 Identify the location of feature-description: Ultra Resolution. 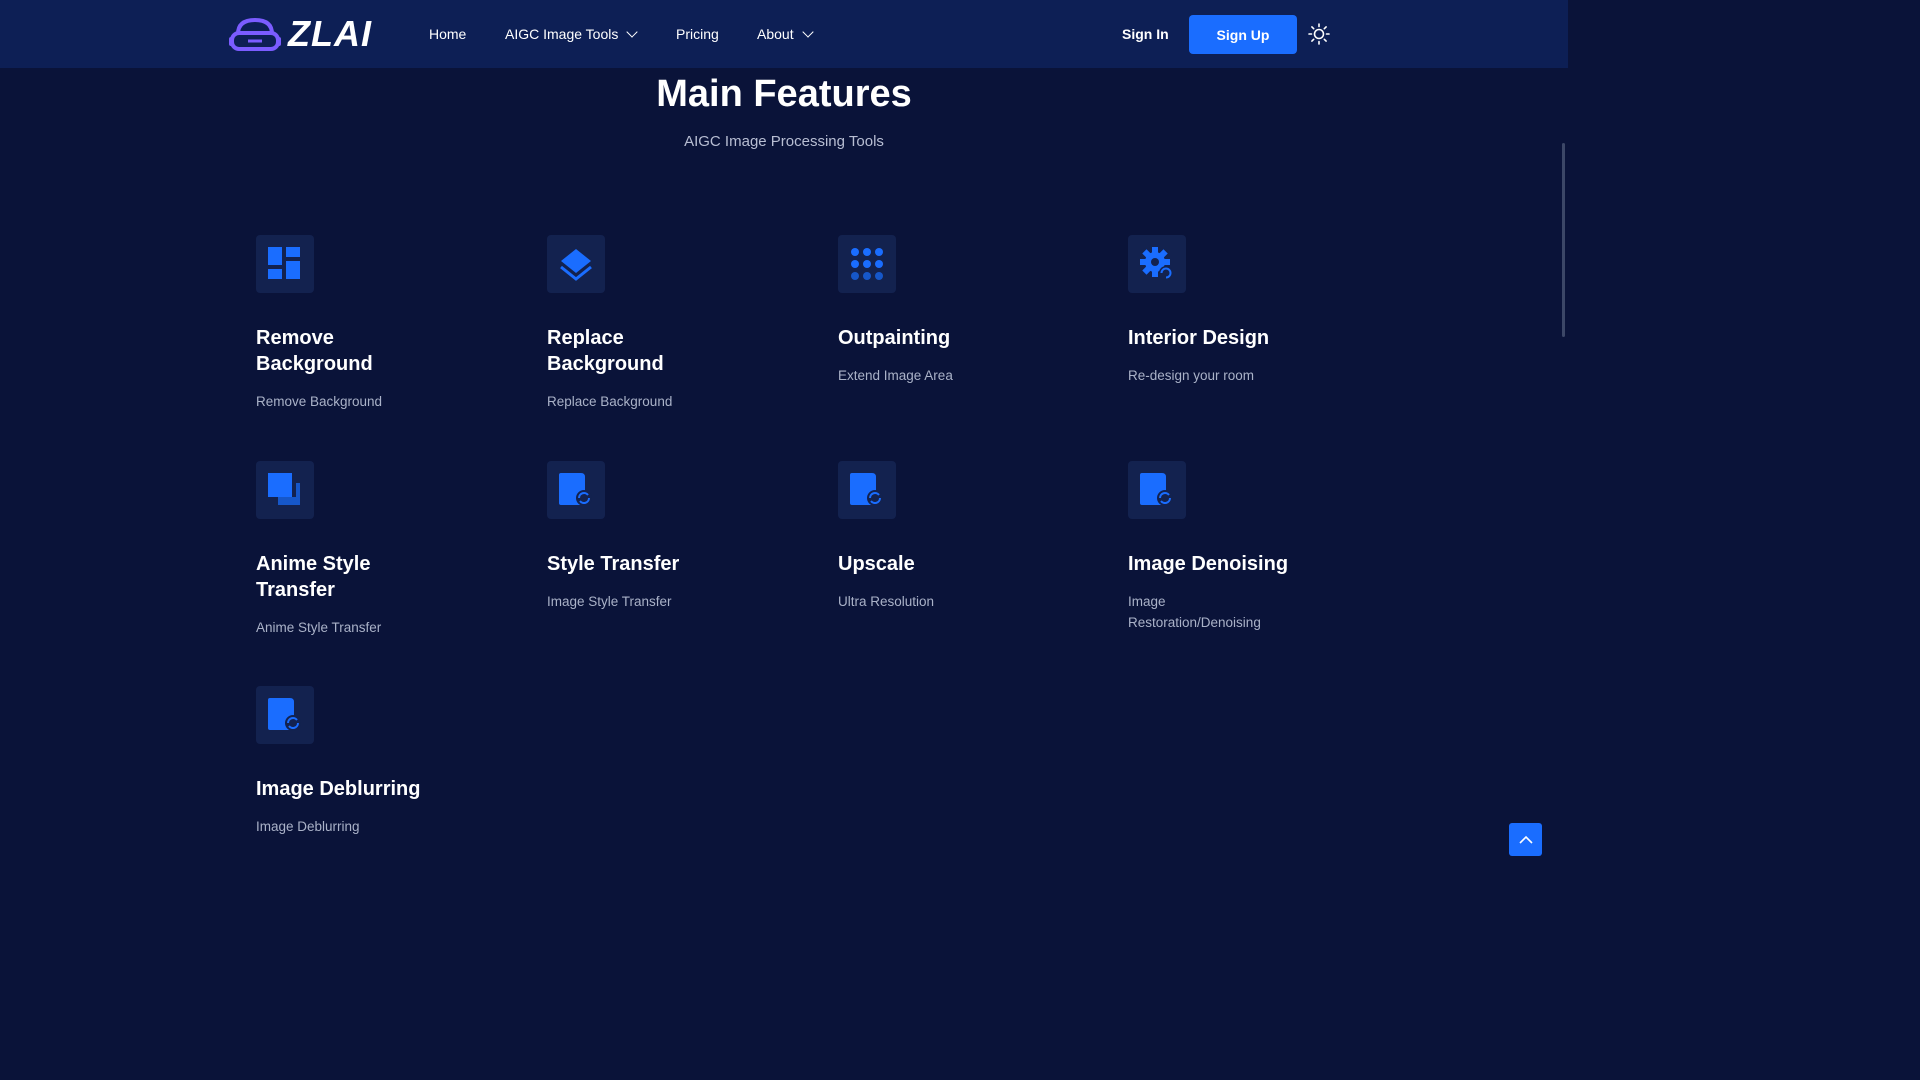
(886, 601).